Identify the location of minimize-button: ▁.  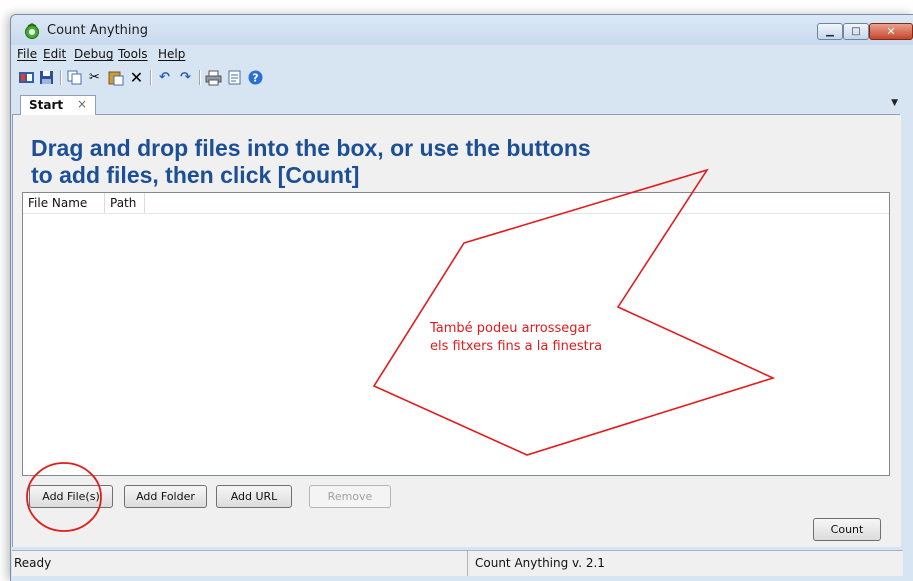
(830, 31).